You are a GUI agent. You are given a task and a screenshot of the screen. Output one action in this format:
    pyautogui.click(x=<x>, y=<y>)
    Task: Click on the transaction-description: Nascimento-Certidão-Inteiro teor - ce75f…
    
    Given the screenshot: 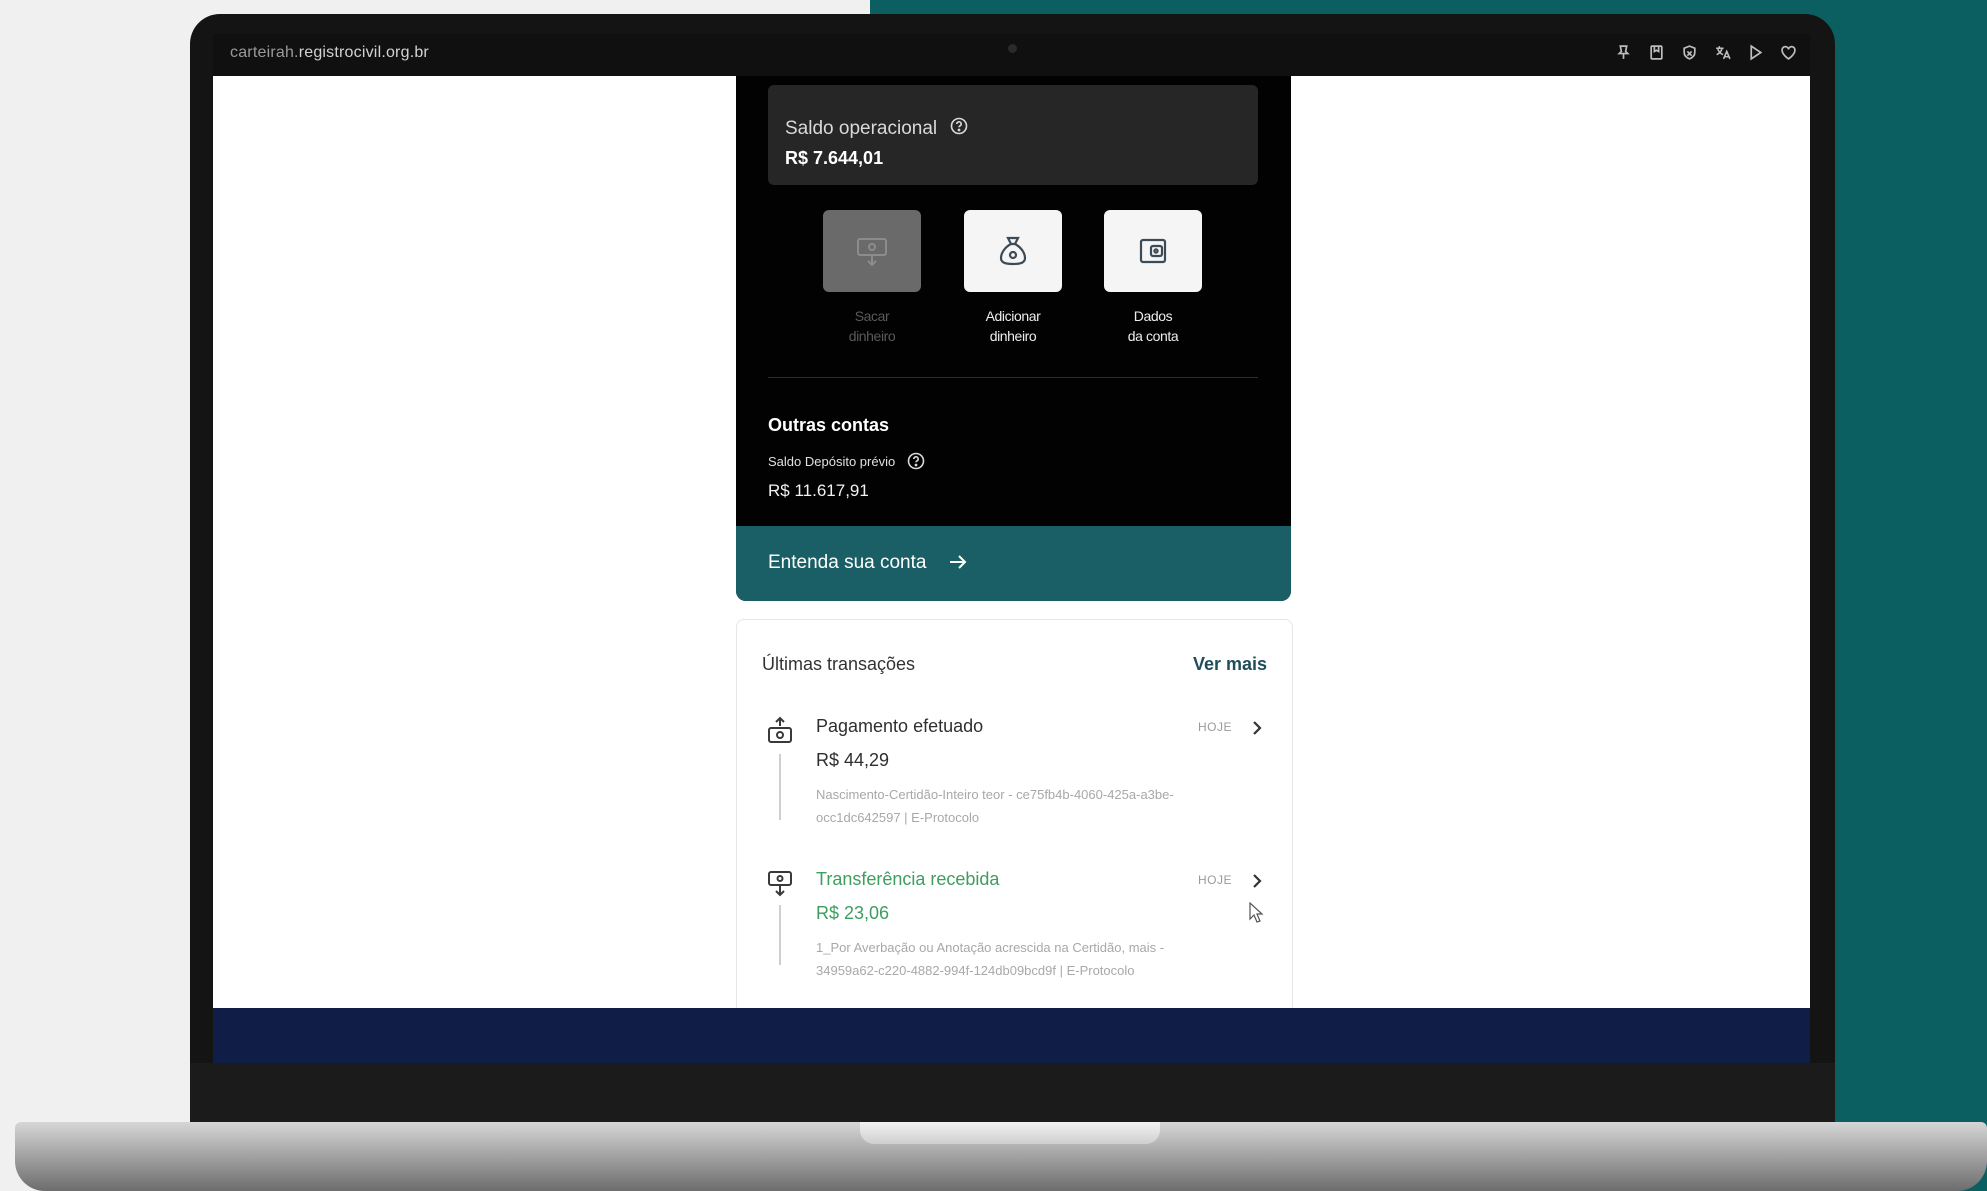 What is the action you would take?
    pyautogui.click(x=995, y=806)
    